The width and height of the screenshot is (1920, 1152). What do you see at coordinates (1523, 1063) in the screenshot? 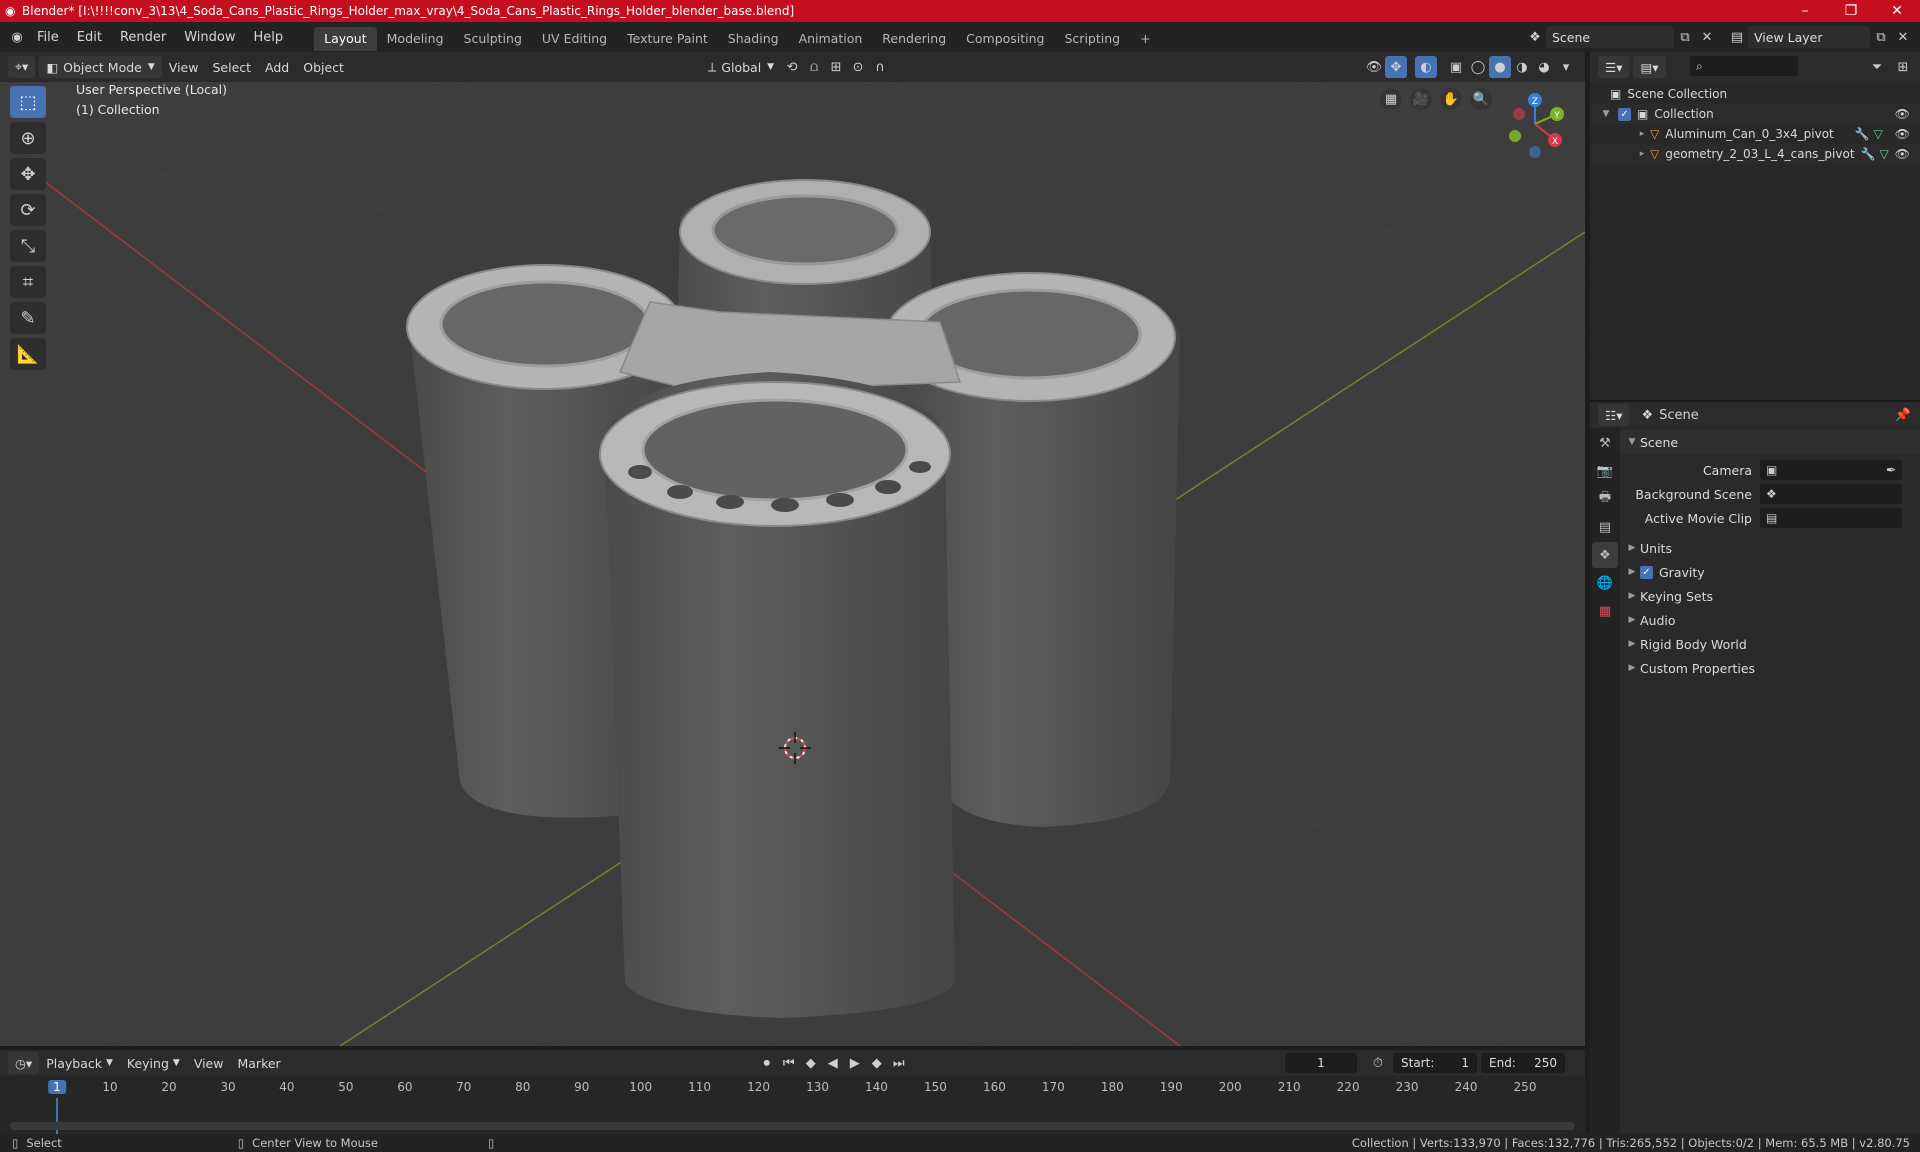
I see `end-frame-field: End: 250` at bounding box center [1523, 1063].